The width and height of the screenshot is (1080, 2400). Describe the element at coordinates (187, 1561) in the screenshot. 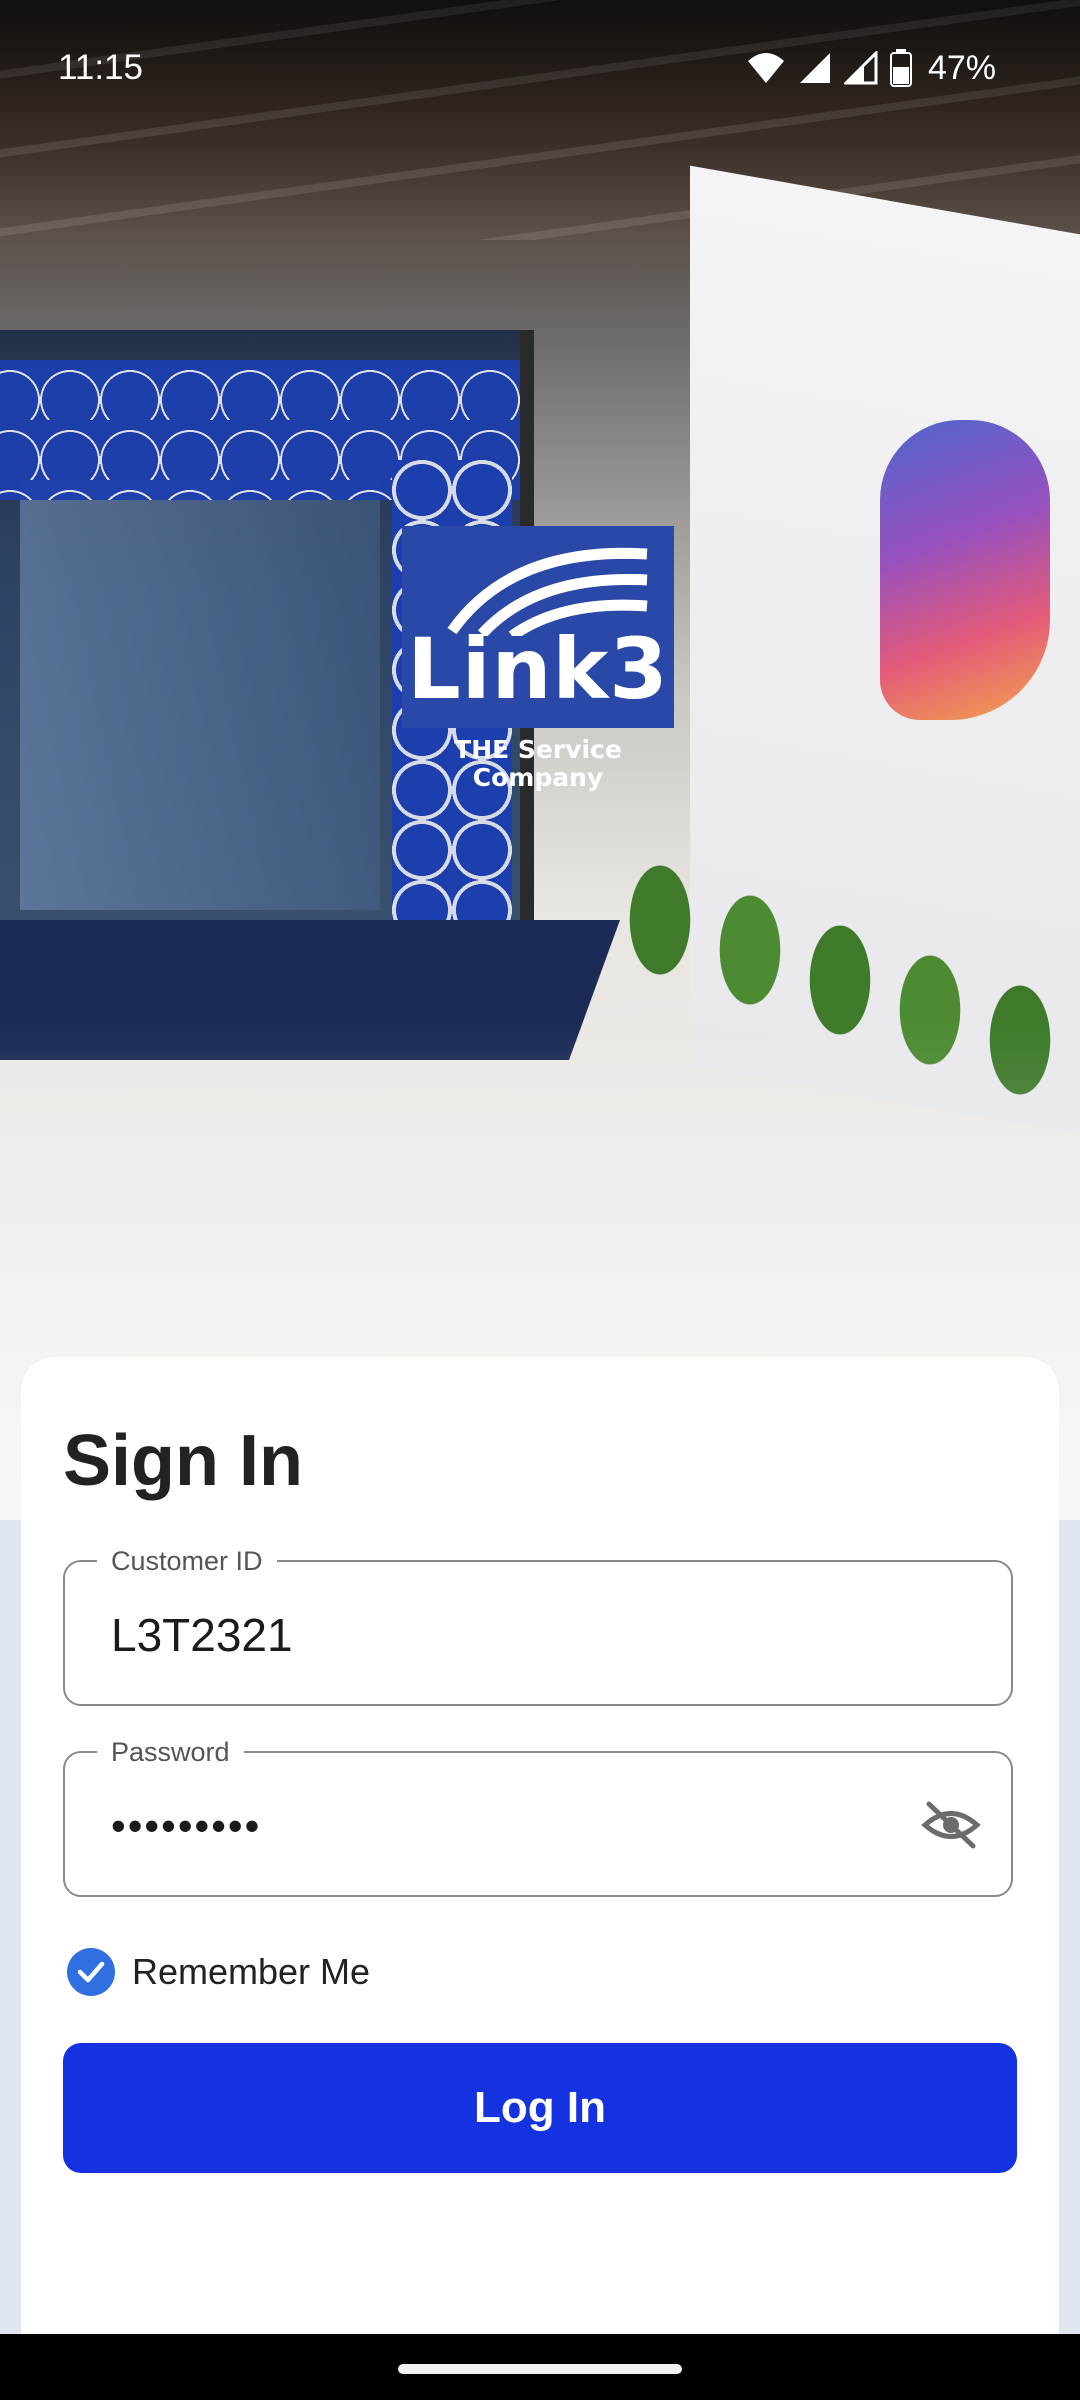

I see `customer-id-label: Customer ID` at that location.